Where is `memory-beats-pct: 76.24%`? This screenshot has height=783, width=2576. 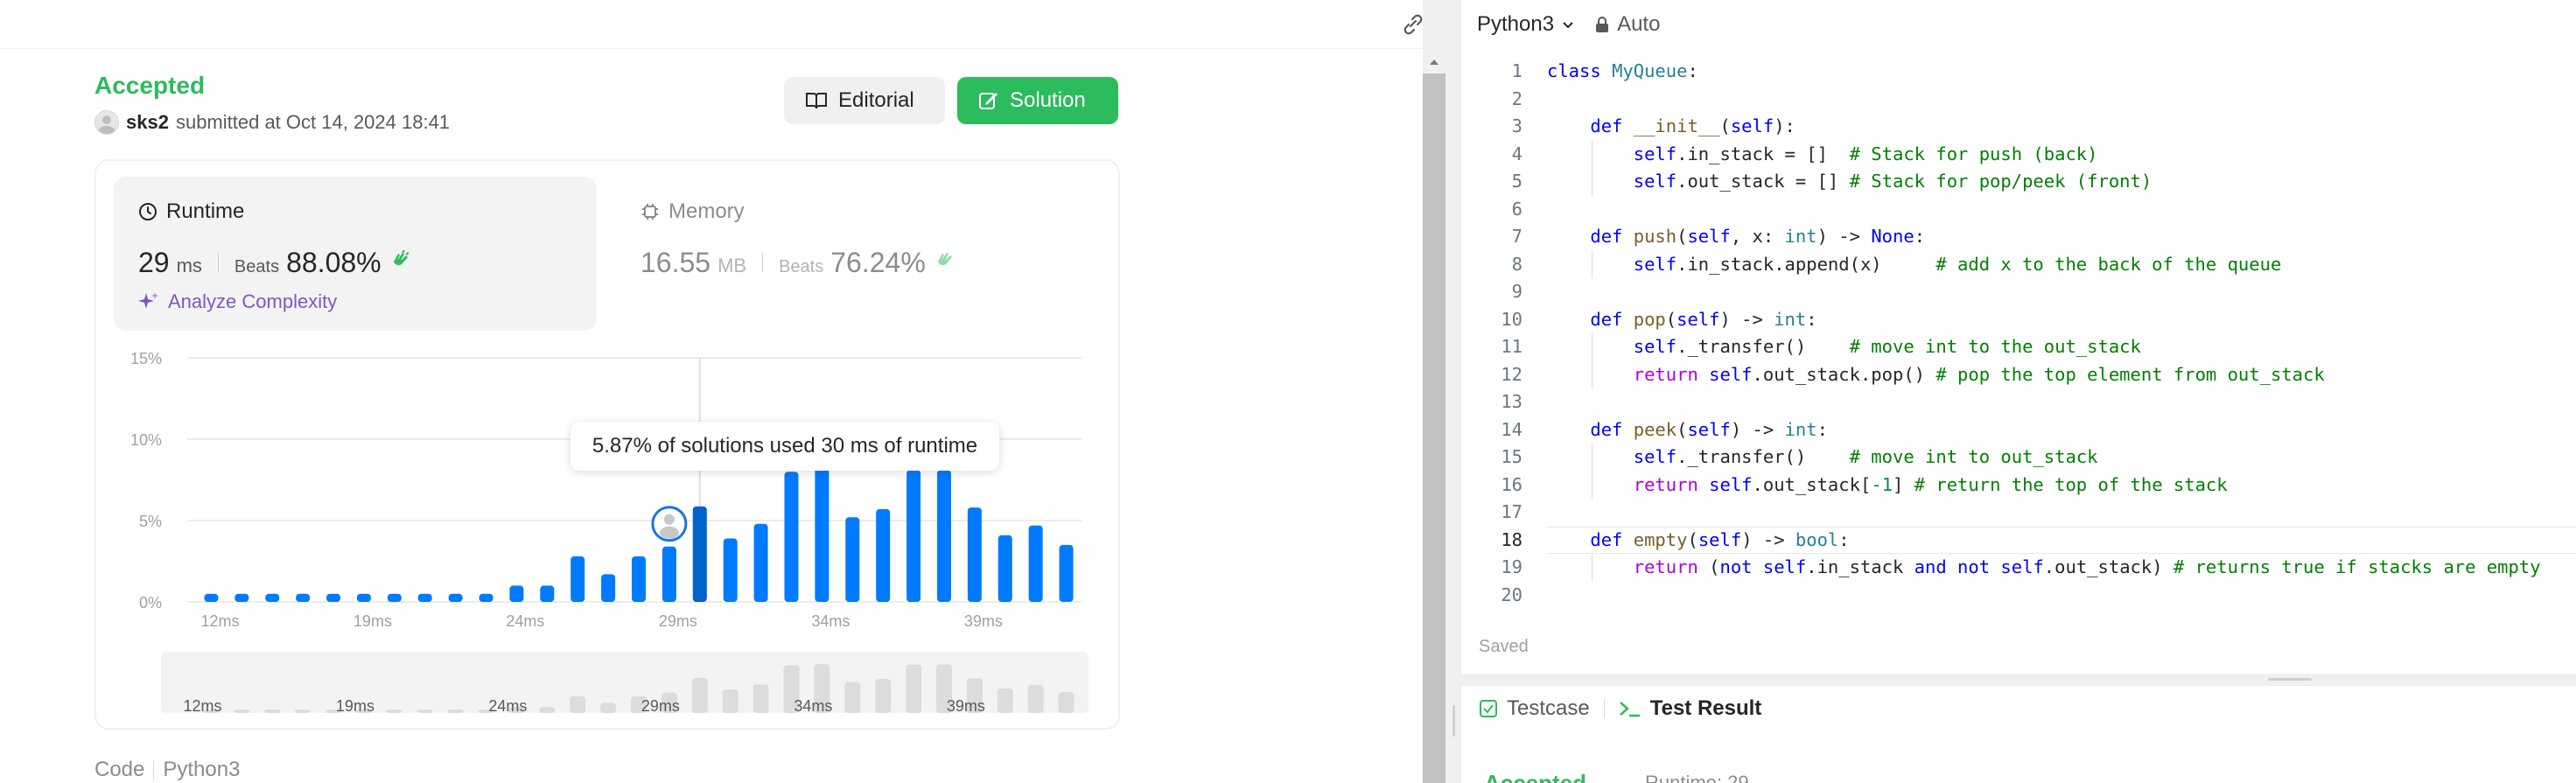 memory-beats-pct: 76.24% is located at coordinates (878, 262).